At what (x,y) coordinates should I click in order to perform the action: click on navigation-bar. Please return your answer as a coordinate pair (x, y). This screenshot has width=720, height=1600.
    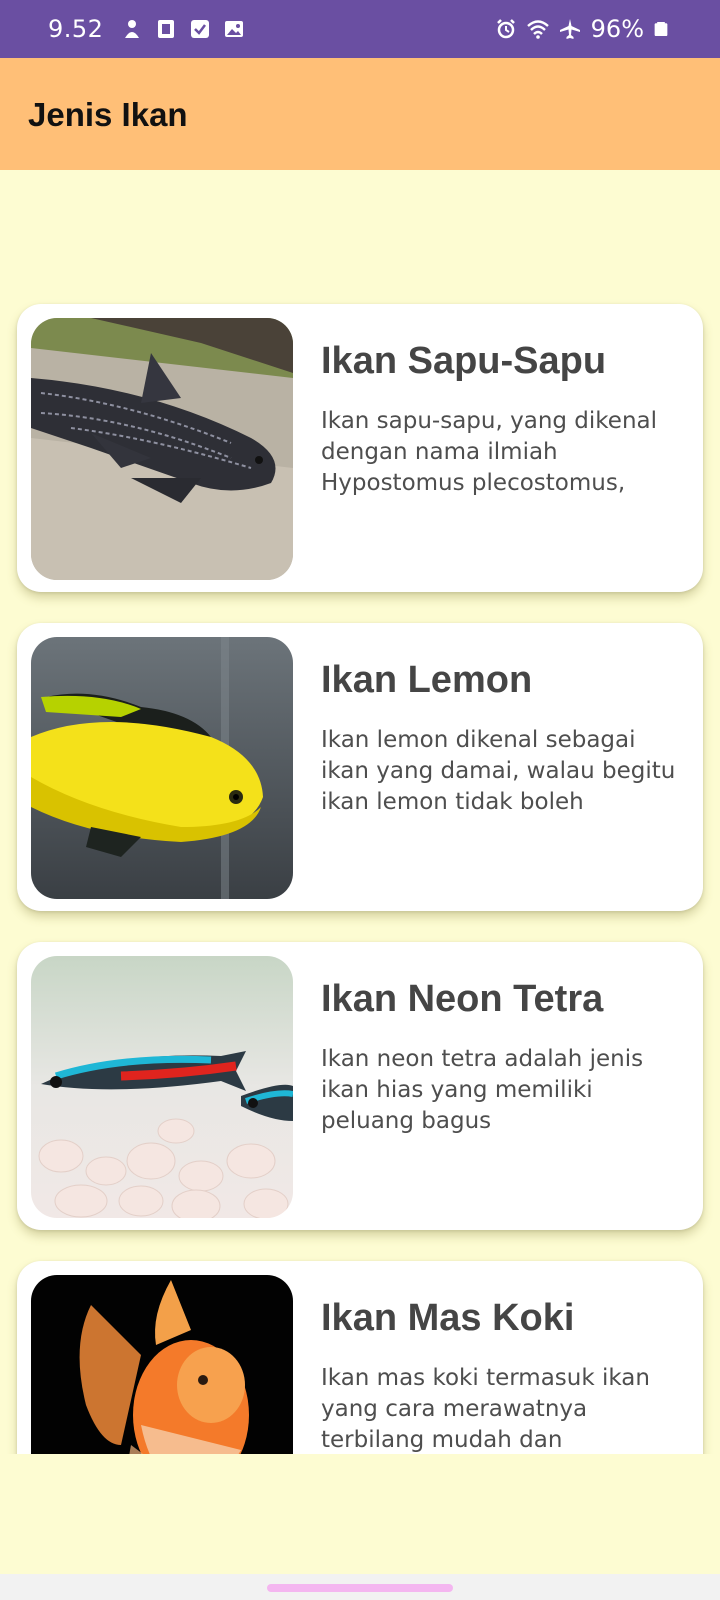
    Looking at the image, I should click on (360, 1587).